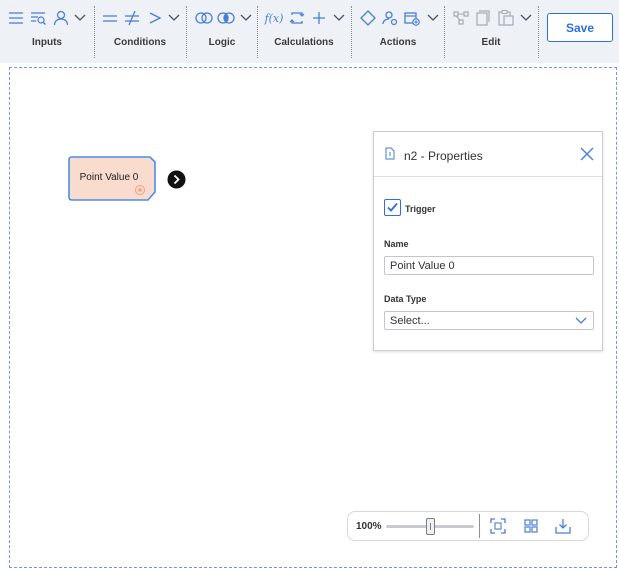 This screenshot has height=571, width=619. What do you see at coordinates (479, 526) in the screenshot?
I see `zoom-separator` at bounding box center [479, 526].